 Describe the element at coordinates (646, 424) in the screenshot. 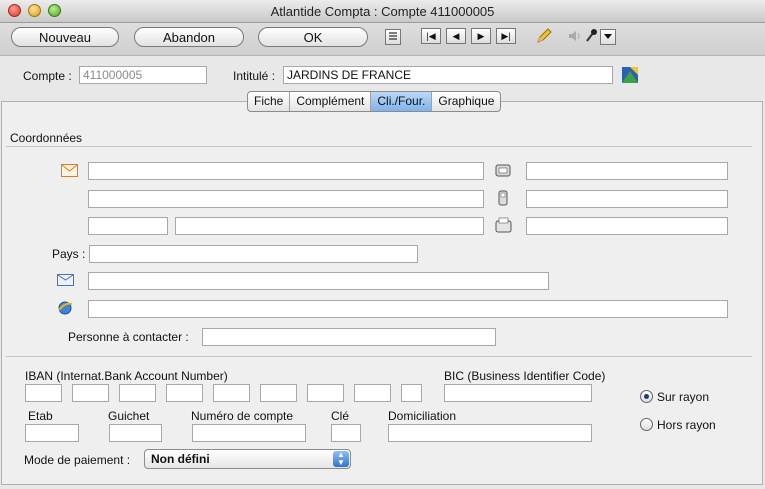

I see `hors-rayon-radio` at that location.